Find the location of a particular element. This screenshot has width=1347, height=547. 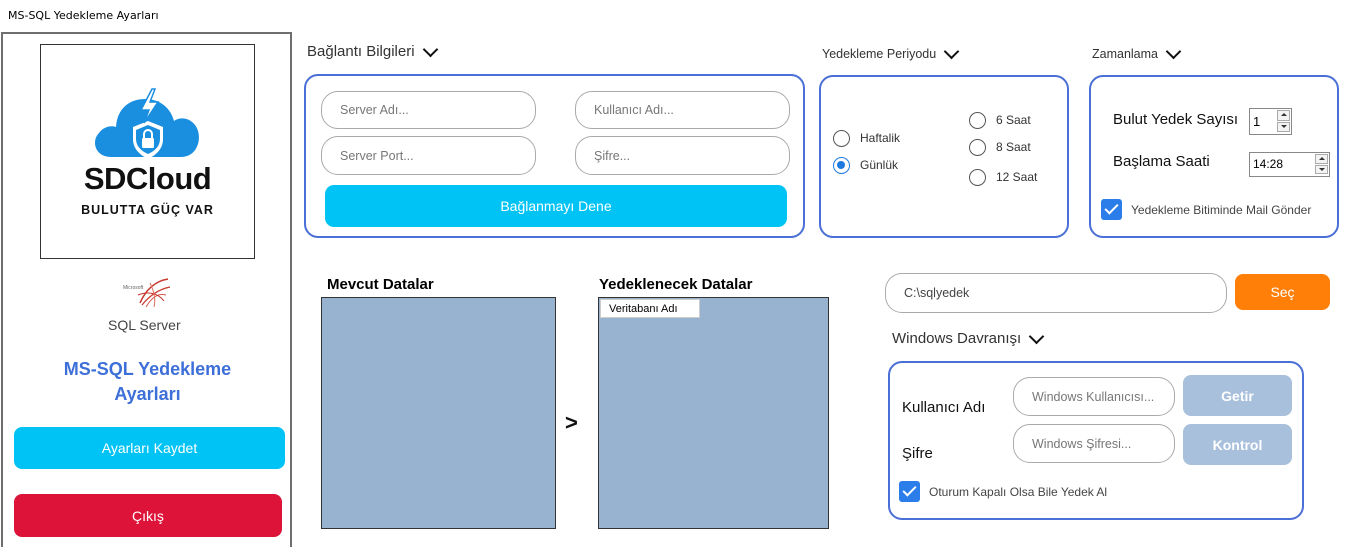

cloud-count-stepper: 1 is located at coordinates (1270, 121).